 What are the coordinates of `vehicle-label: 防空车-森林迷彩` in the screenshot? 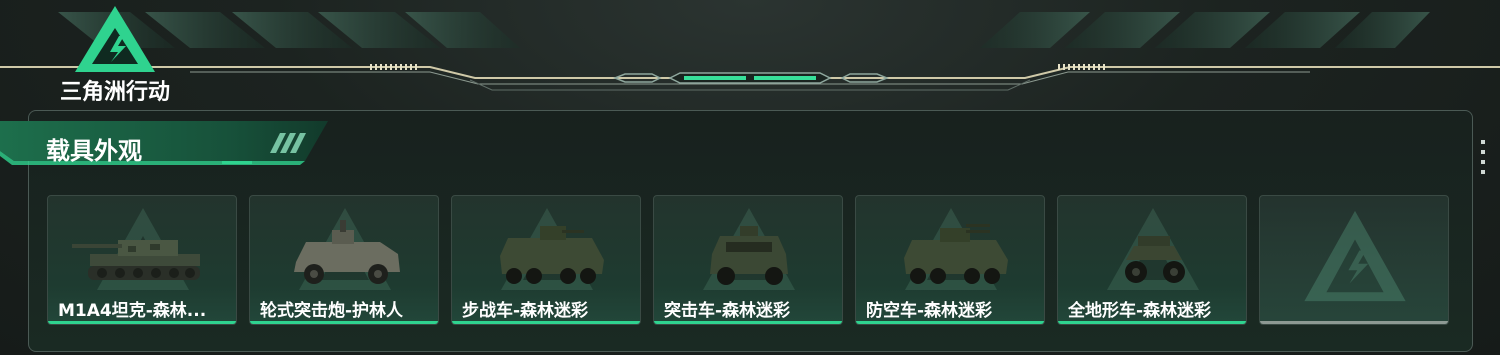 It's located at (929, 311).